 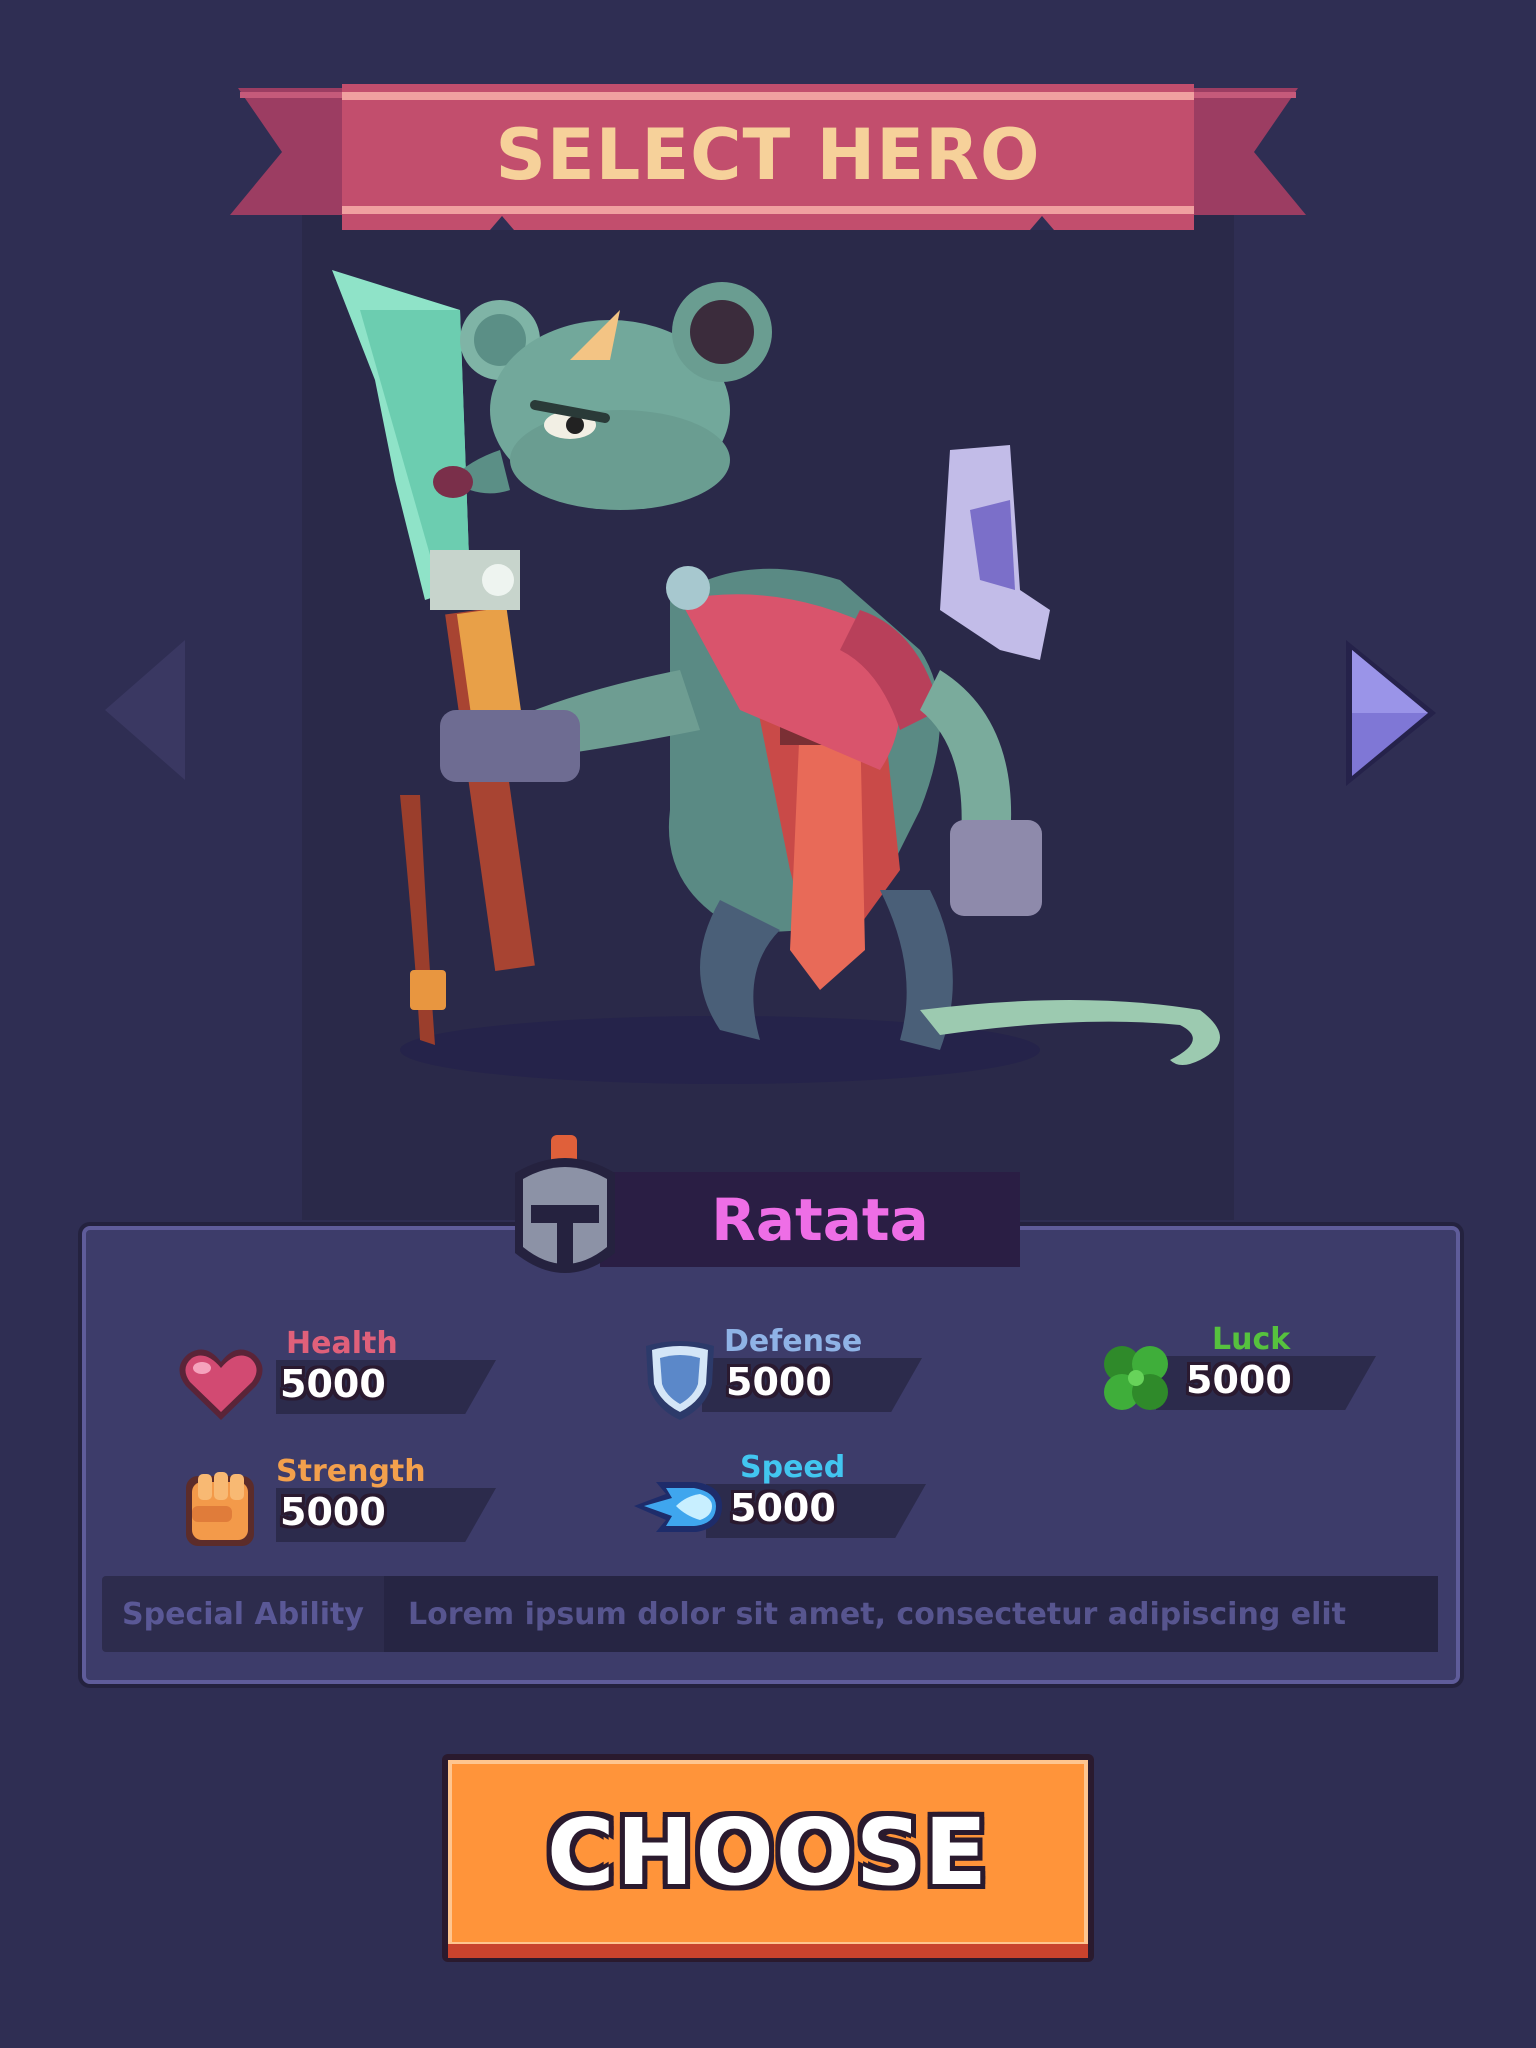 I want to click on title-ribbon: SELECT HERO, so click(x=768, y=135).